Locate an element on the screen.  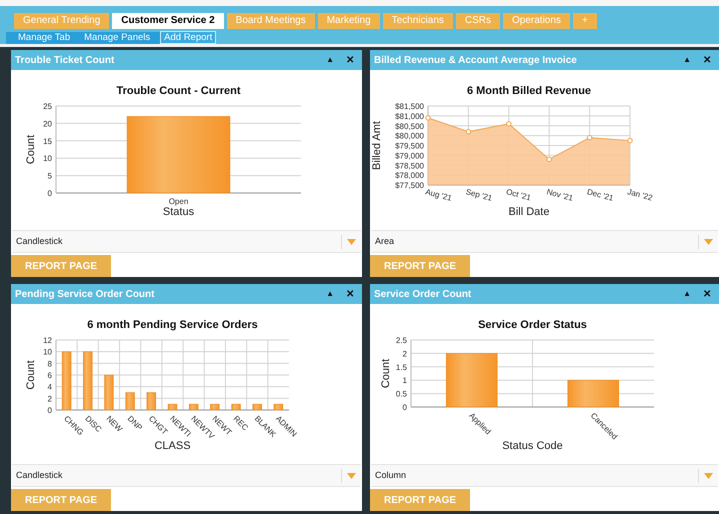
tab: Board Meetings is located at coordinates (270, 20).